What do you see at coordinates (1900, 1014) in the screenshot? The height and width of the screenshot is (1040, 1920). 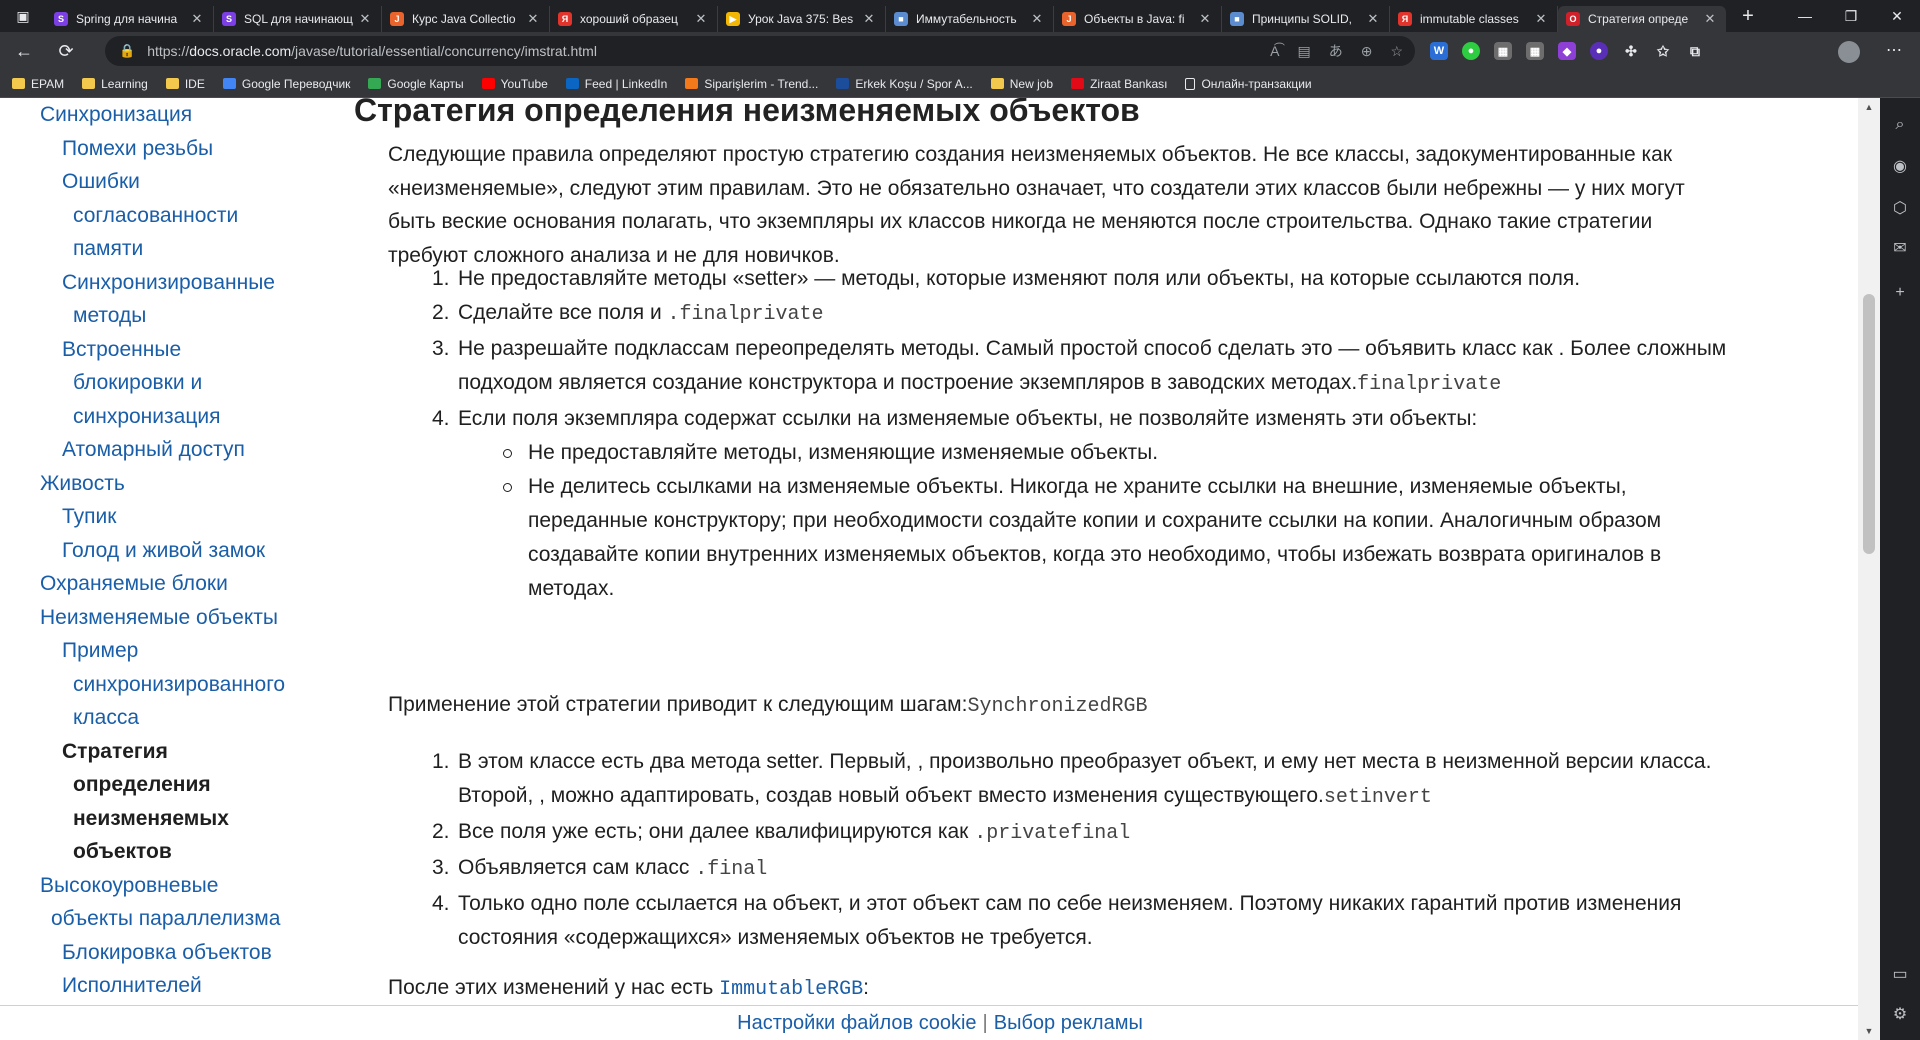 I see `gear-icon: ⚙` at bounding box center [1900, 1014].